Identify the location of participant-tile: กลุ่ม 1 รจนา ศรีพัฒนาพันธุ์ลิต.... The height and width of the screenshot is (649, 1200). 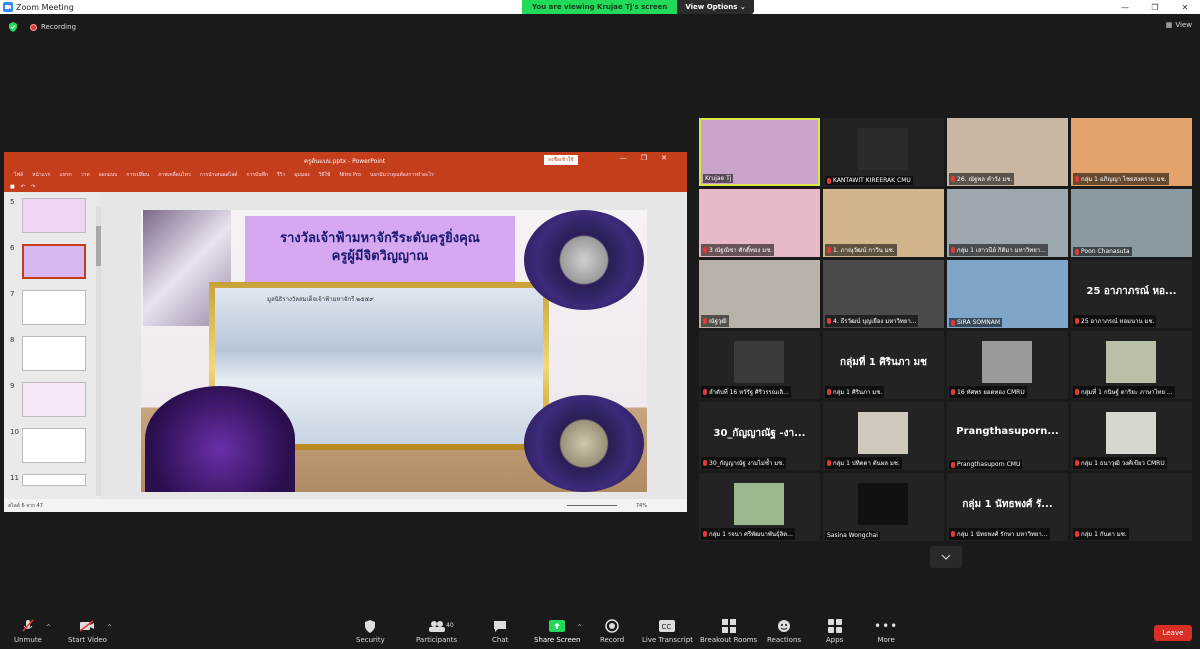
(759, 507).